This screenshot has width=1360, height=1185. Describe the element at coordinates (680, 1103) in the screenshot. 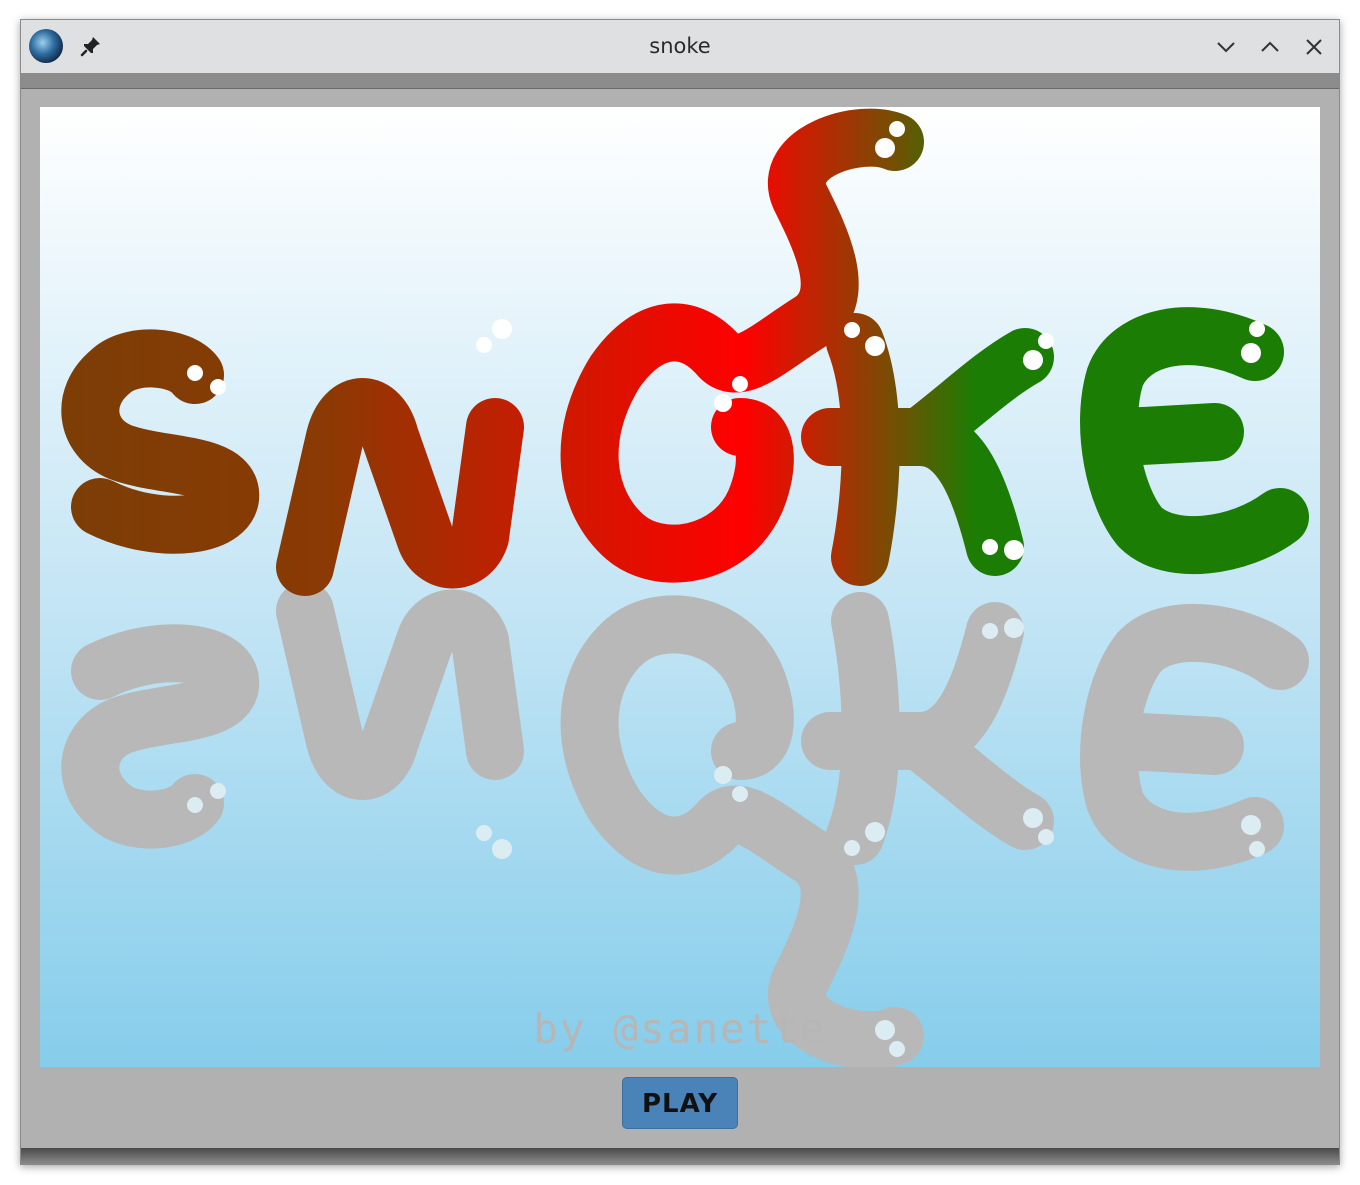

I see `play-button: PLAY` at that location.